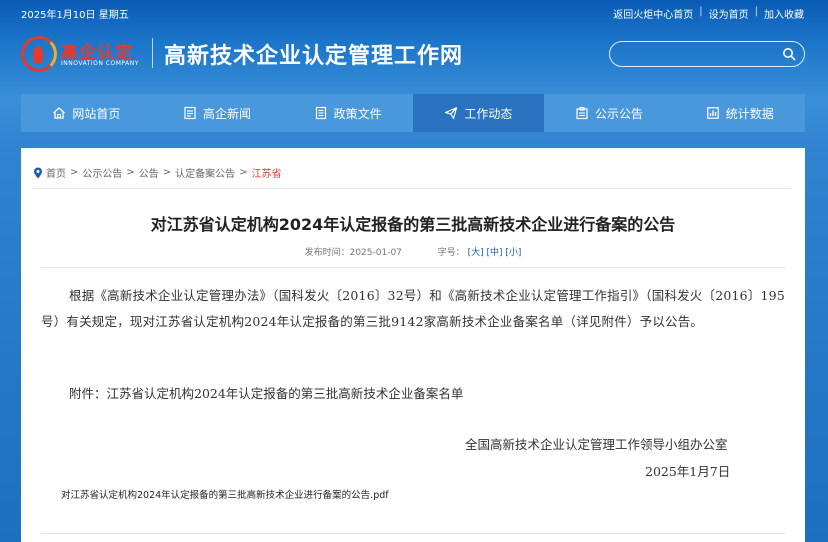 The height and width of the screenshot is (542, 828). I want to click on site-title: 高新技术企业认定管理工作网, so click(314, 56).